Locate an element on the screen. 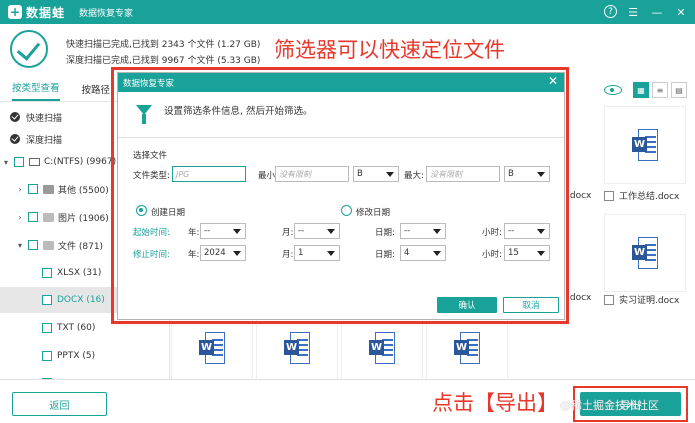 Image resolution: width=695 pixels, height=423 pixels. help-icon: ? is located at coordinates (610, 11).